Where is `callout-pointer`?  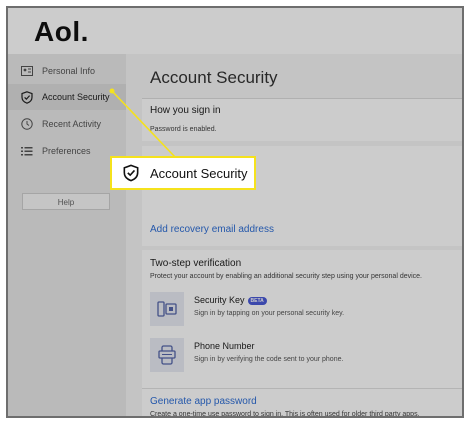 callout-pointer is located at coordinates (142, 123).